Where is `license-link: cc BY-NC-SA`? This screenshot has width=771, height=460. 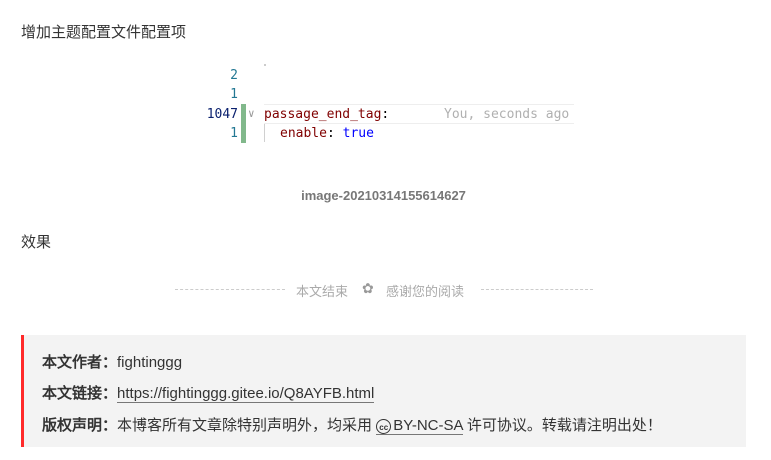 license-link: cc BY-NC-SA is located at coordinates (419, 426).